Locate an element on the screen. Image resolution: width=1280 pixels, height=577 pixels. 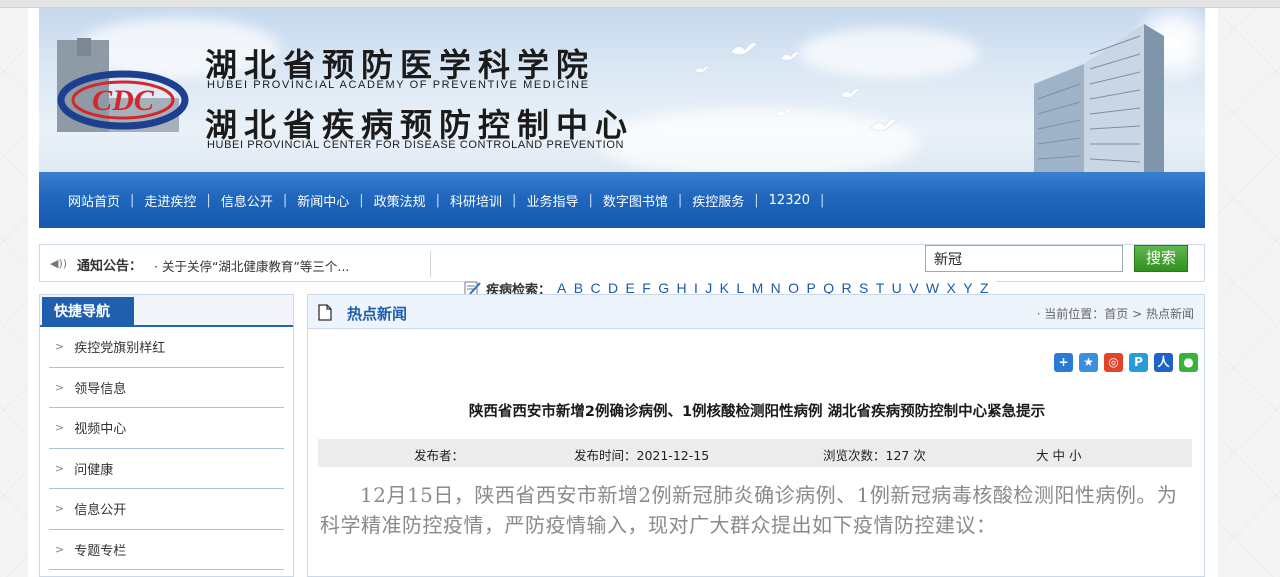
nav-item: 信息公开 is located at coordinates (247, 200).